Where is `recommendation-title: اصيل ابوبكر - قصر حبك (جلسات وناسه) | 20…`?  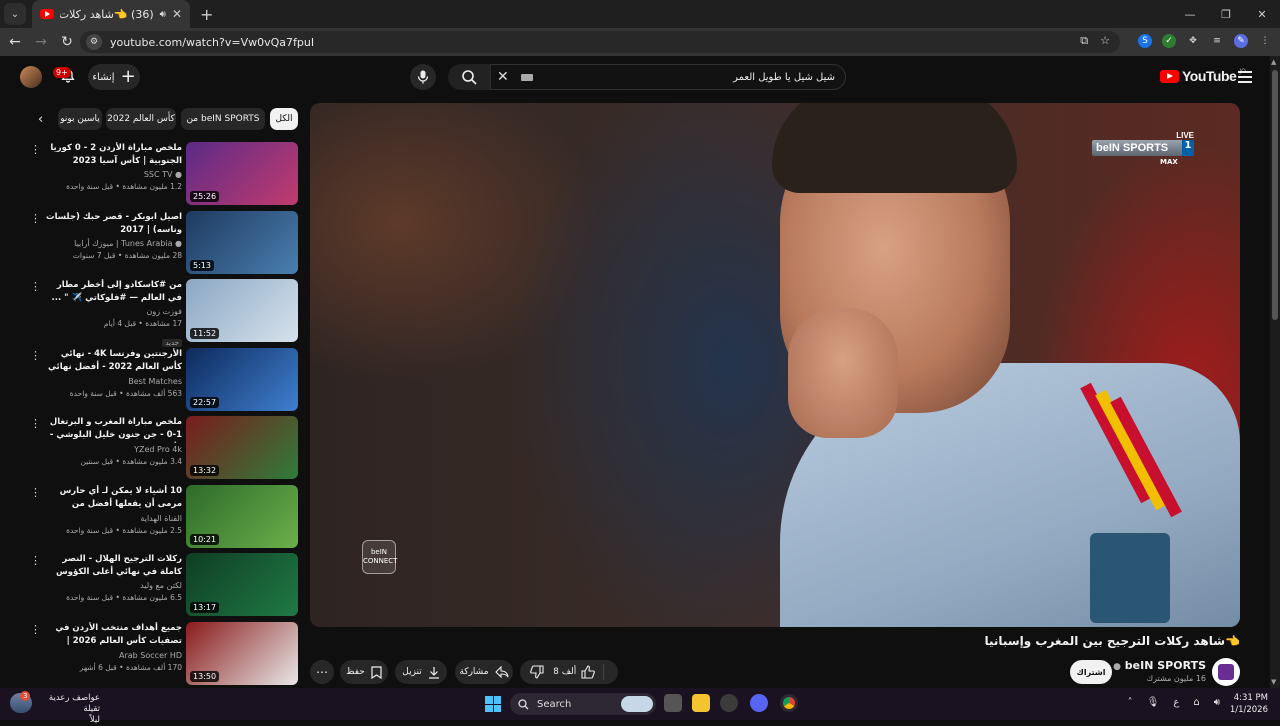
recommendation-title: اصيل ابوبكر - قصر حبك (جلسات وناسه) | 20… is located at coordinates (113, 224).